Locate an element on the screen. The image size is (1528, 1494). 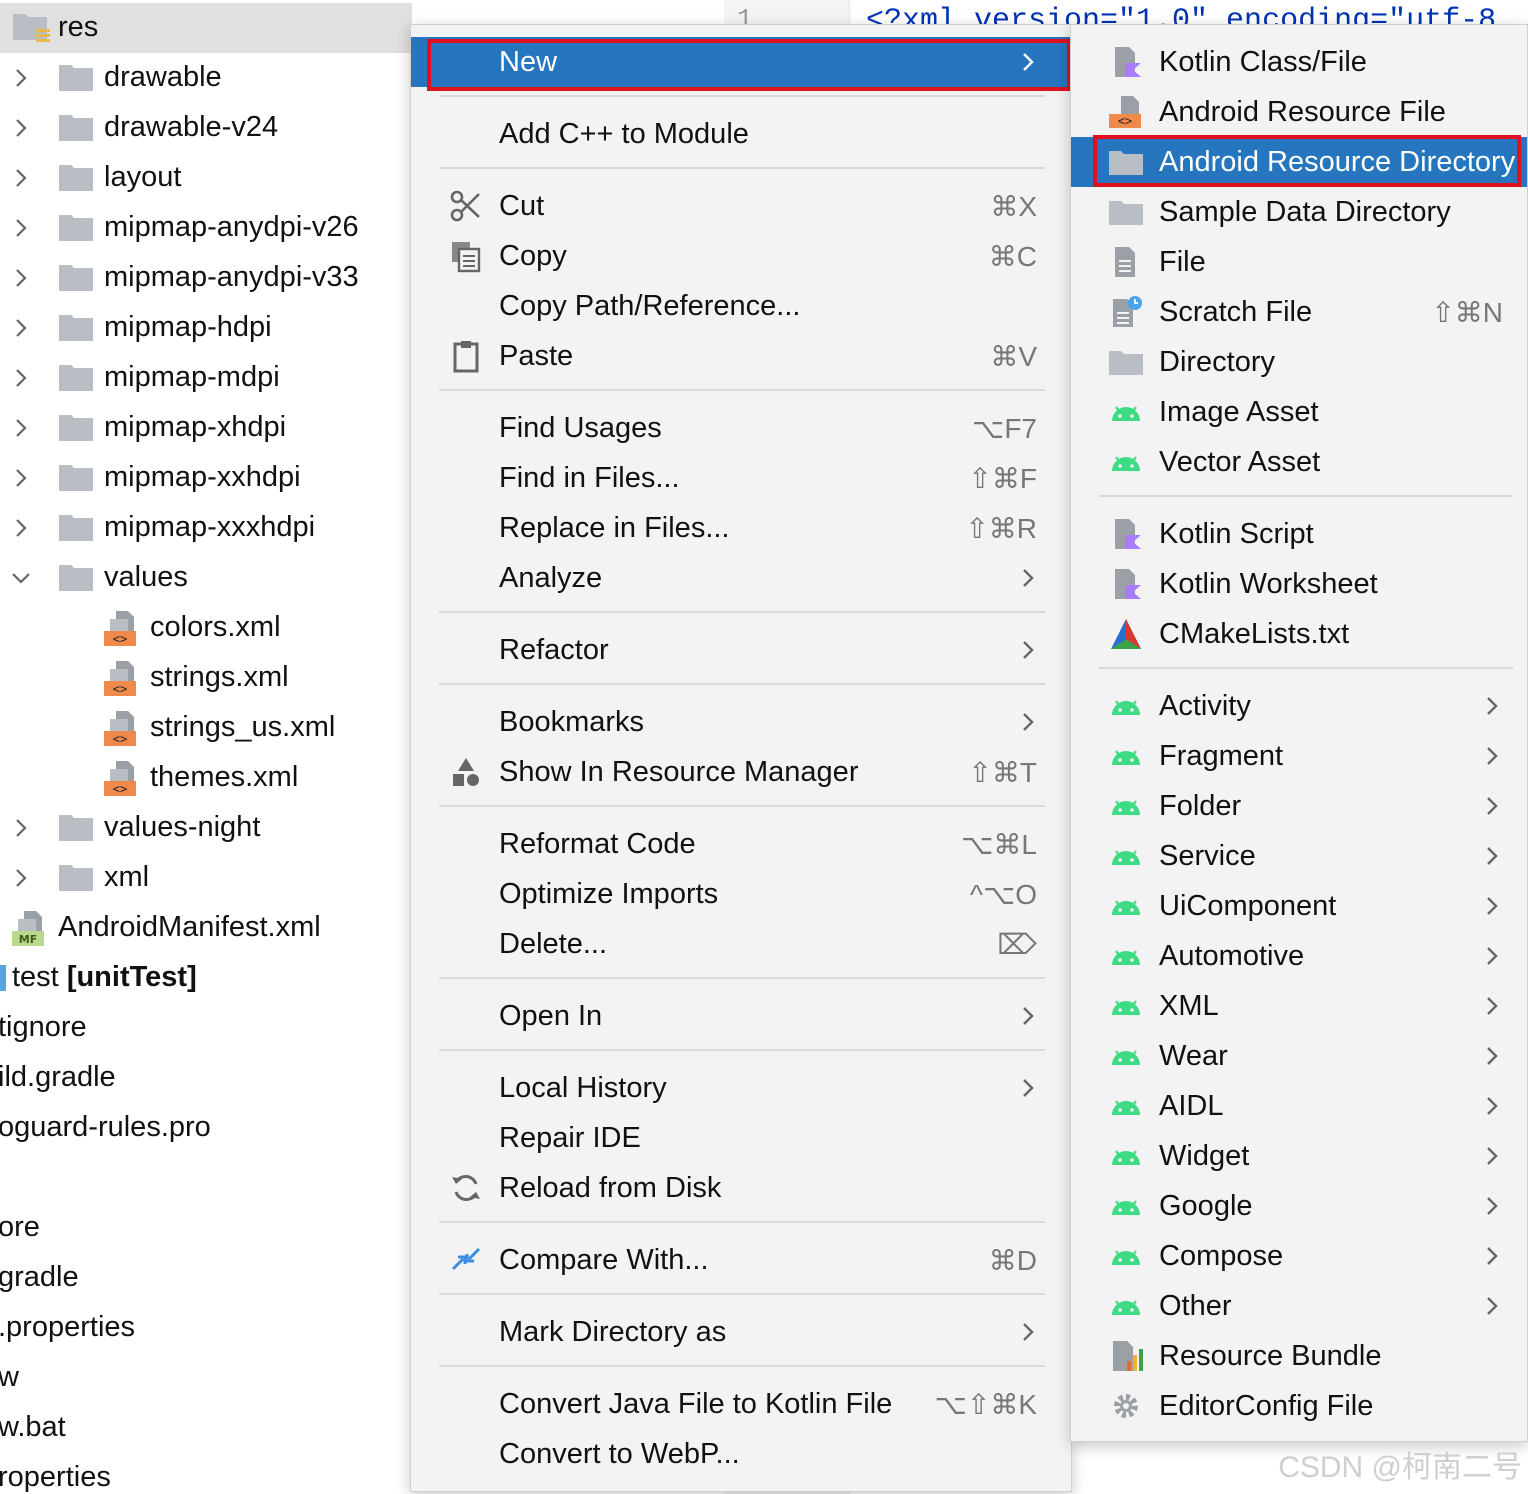
menu-separator is located at coordinates (742, 96).